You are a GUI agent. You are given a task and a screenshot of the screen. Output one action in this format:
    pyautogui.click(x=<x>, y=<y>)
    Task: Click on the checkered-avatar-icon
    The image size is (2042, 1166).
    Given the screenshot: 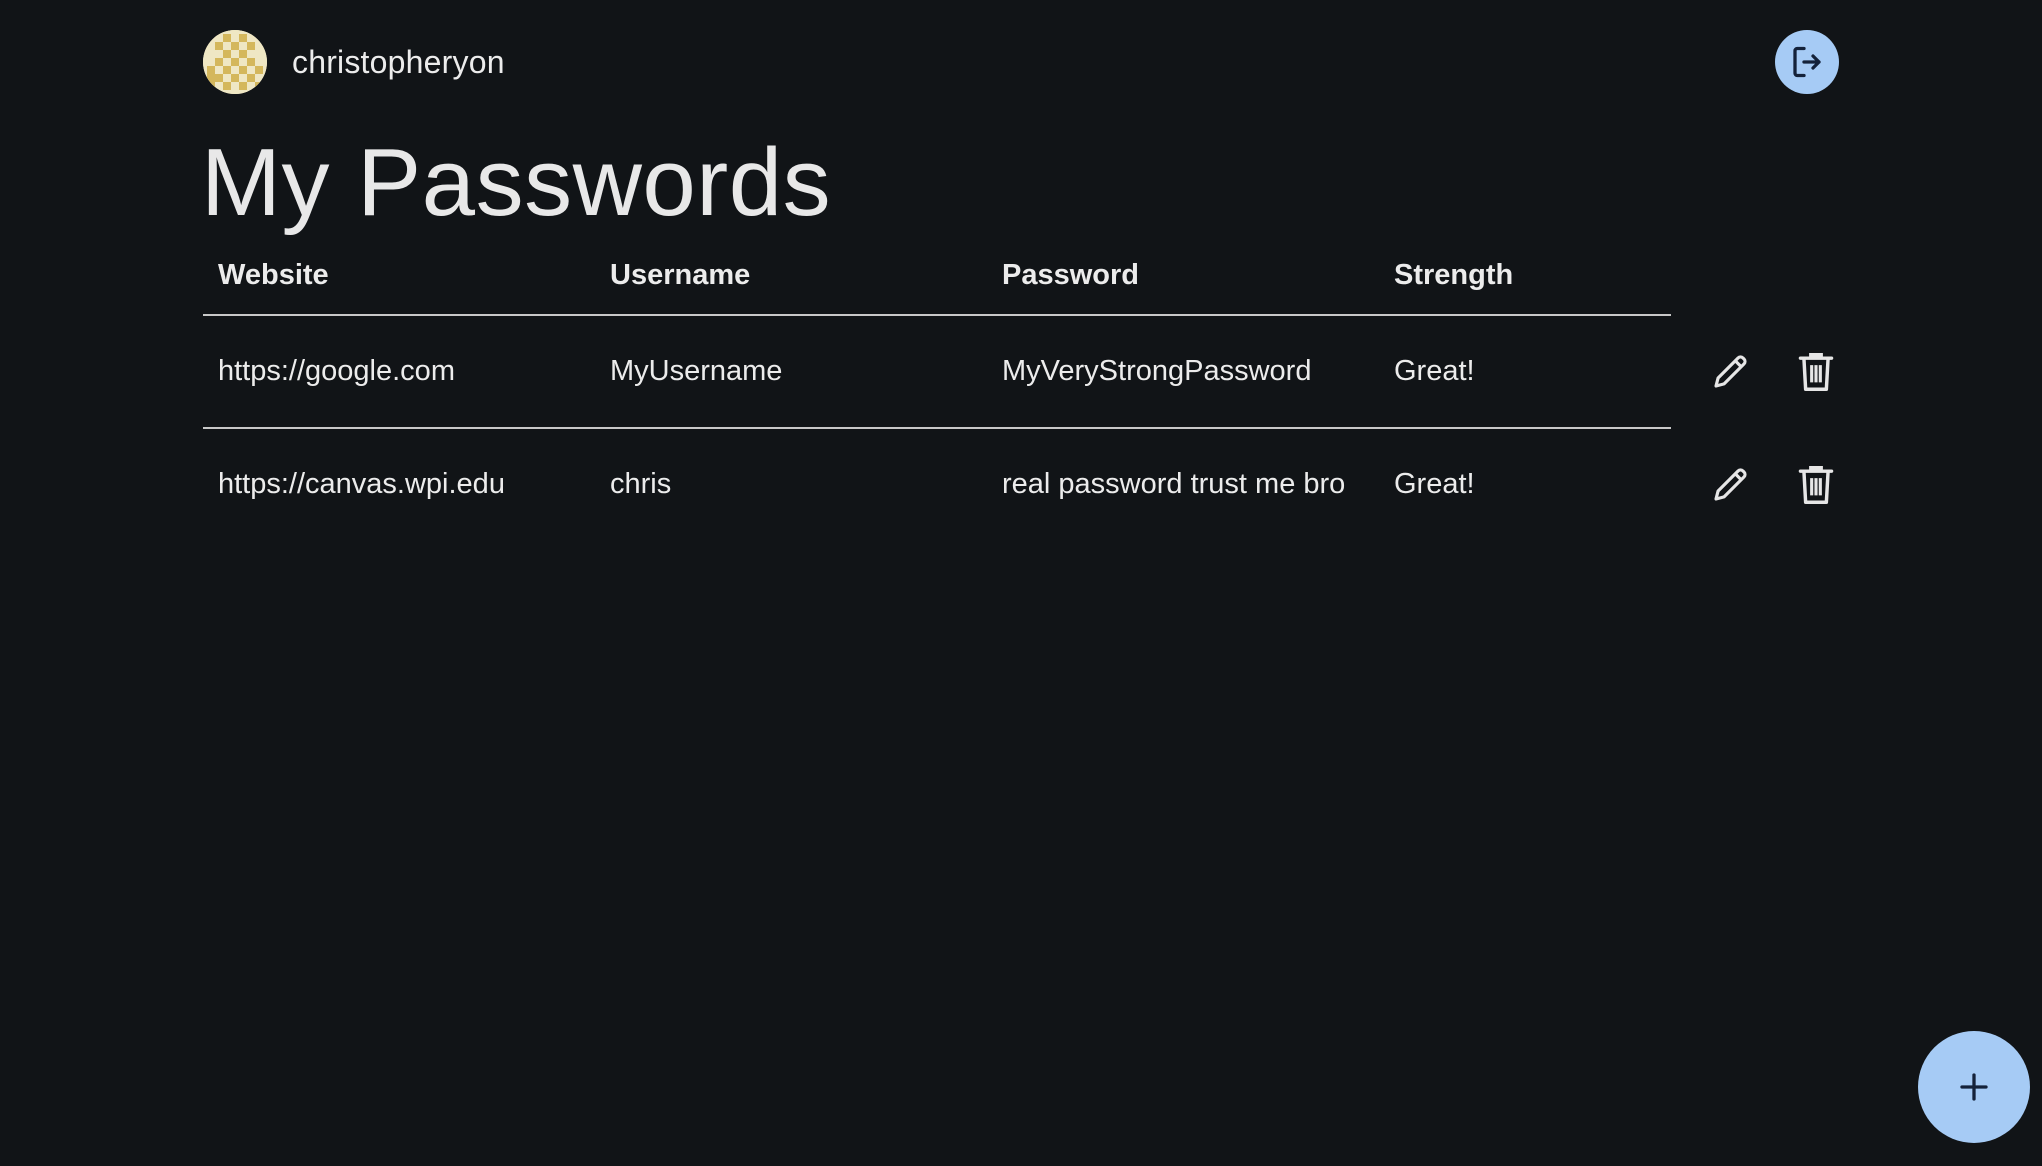 What is the action you would take?
    pyautogui.click(x=235, y=62)
    